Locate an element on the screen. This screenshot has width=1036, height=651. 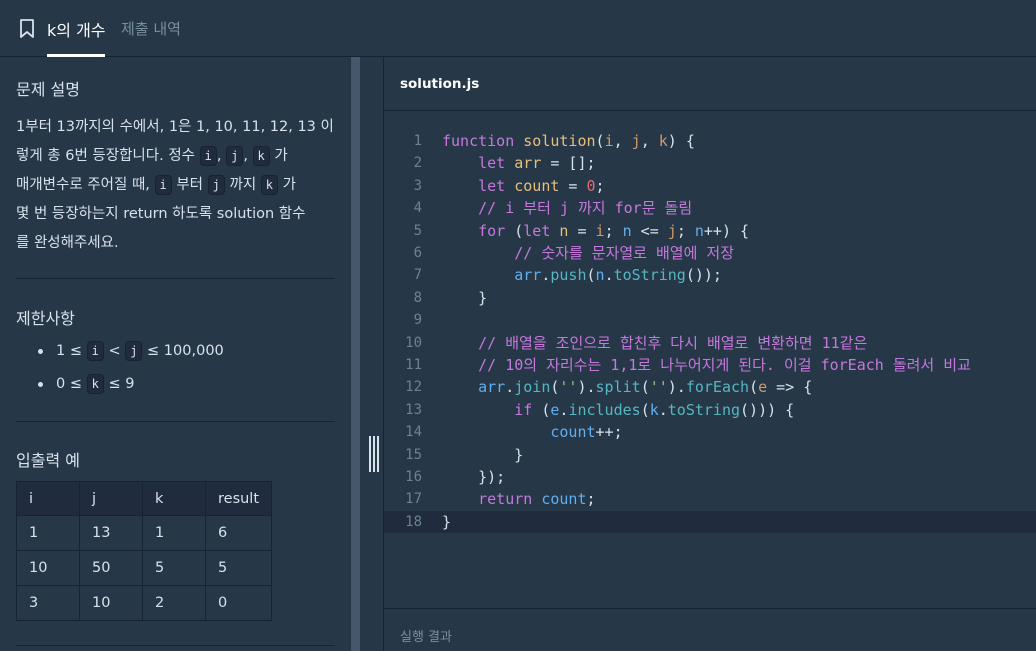
code-line: 13 if (e.includes(k.toString())) { is located at coordinates (710, 410).